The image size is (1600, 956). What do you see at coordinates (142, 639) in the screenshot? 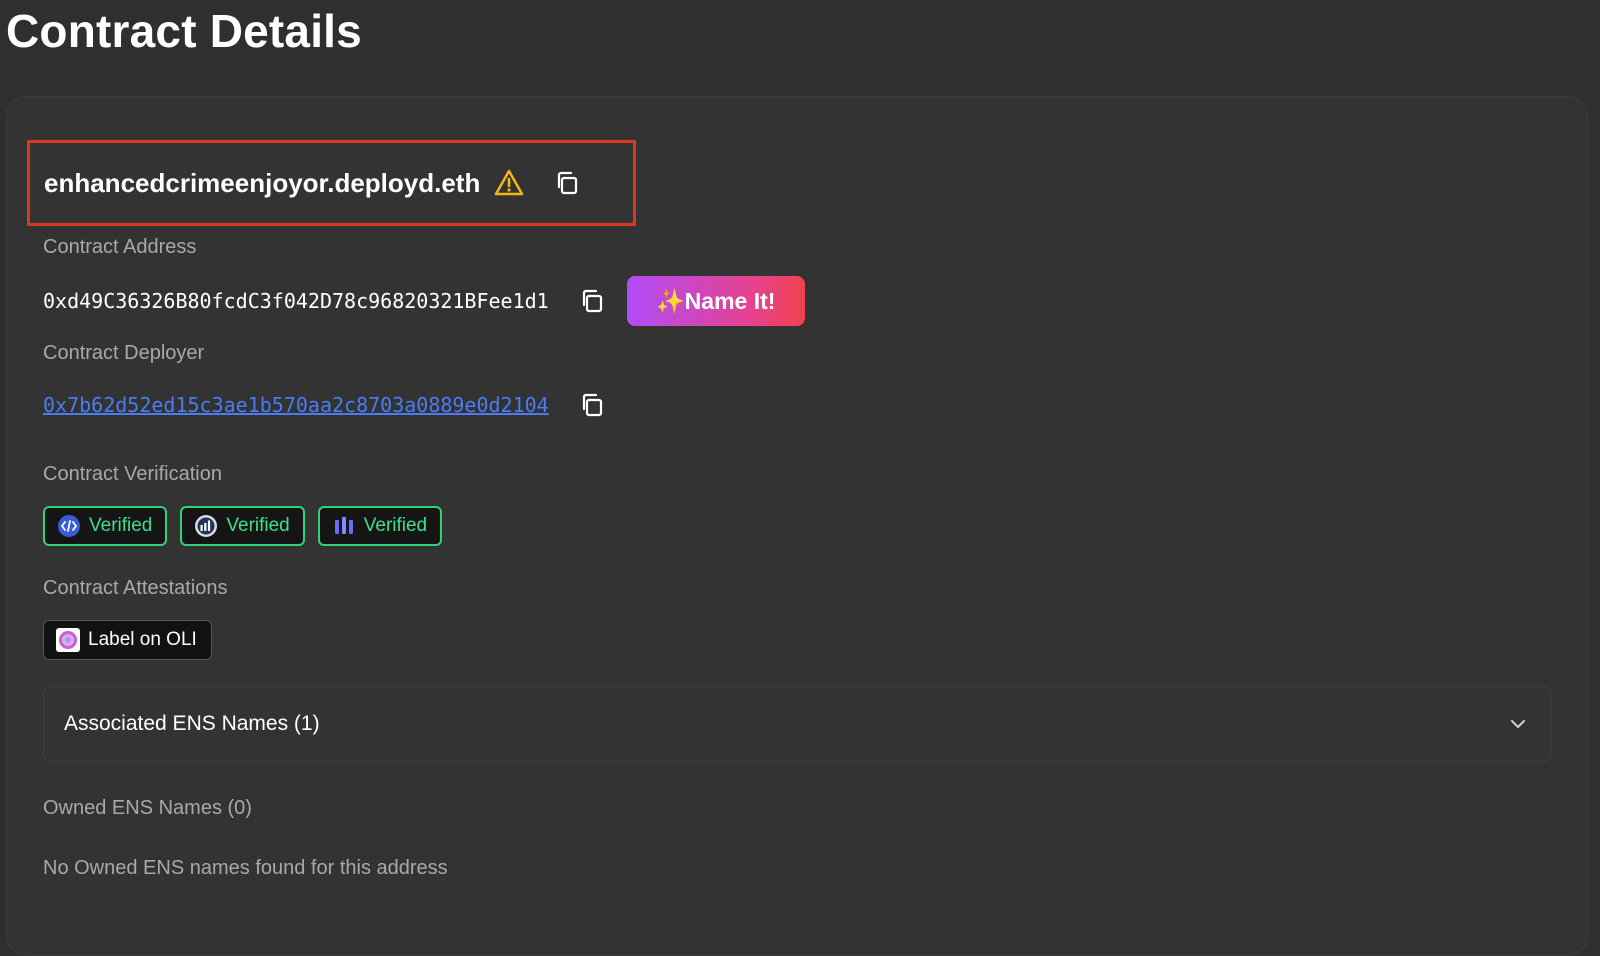
I see `oli-label: Label on OLI` at bounding box center [142, 639].